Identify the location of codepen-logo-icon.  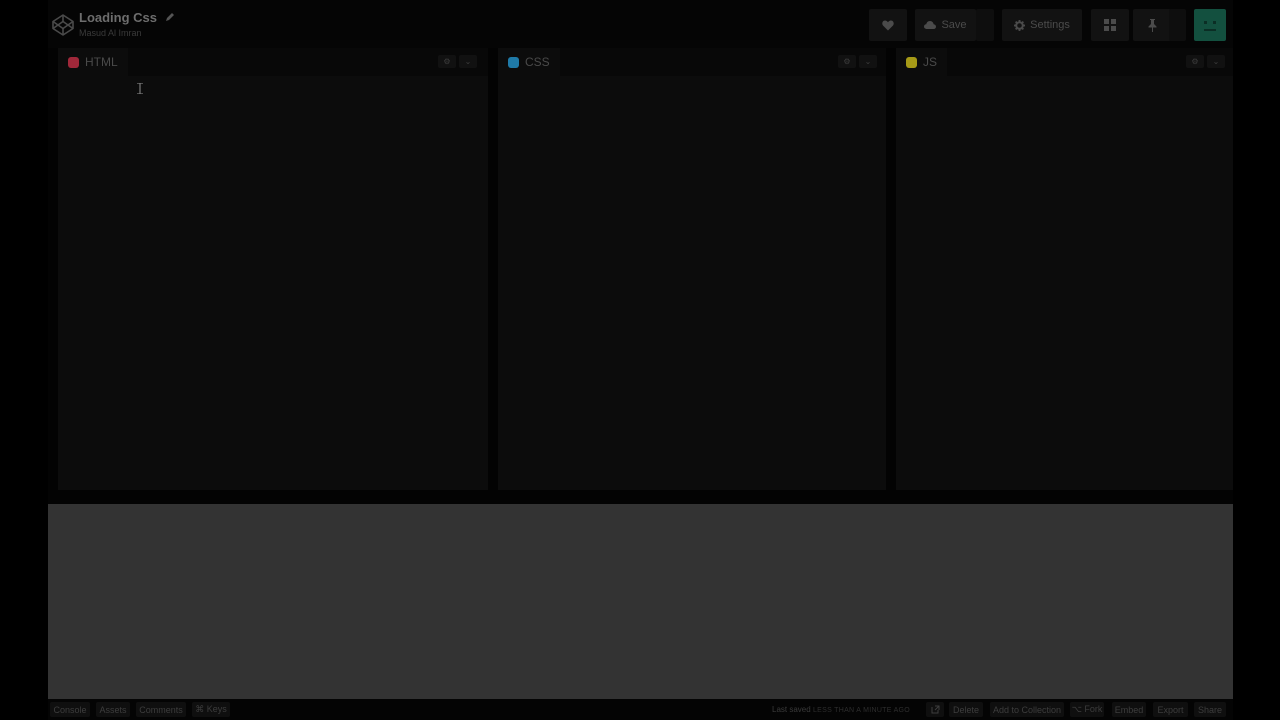
(63, 25).